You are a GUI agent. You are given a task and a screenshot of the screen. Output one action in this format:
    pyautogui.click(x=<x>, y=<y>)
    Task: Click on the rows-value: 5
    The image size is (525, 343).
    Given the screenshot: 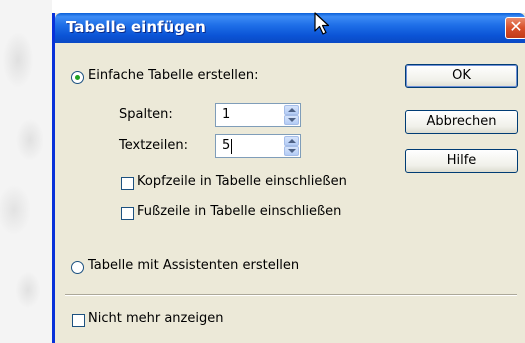 What is the action you would take?
    pyautogui.click(x=226, y=145)
    